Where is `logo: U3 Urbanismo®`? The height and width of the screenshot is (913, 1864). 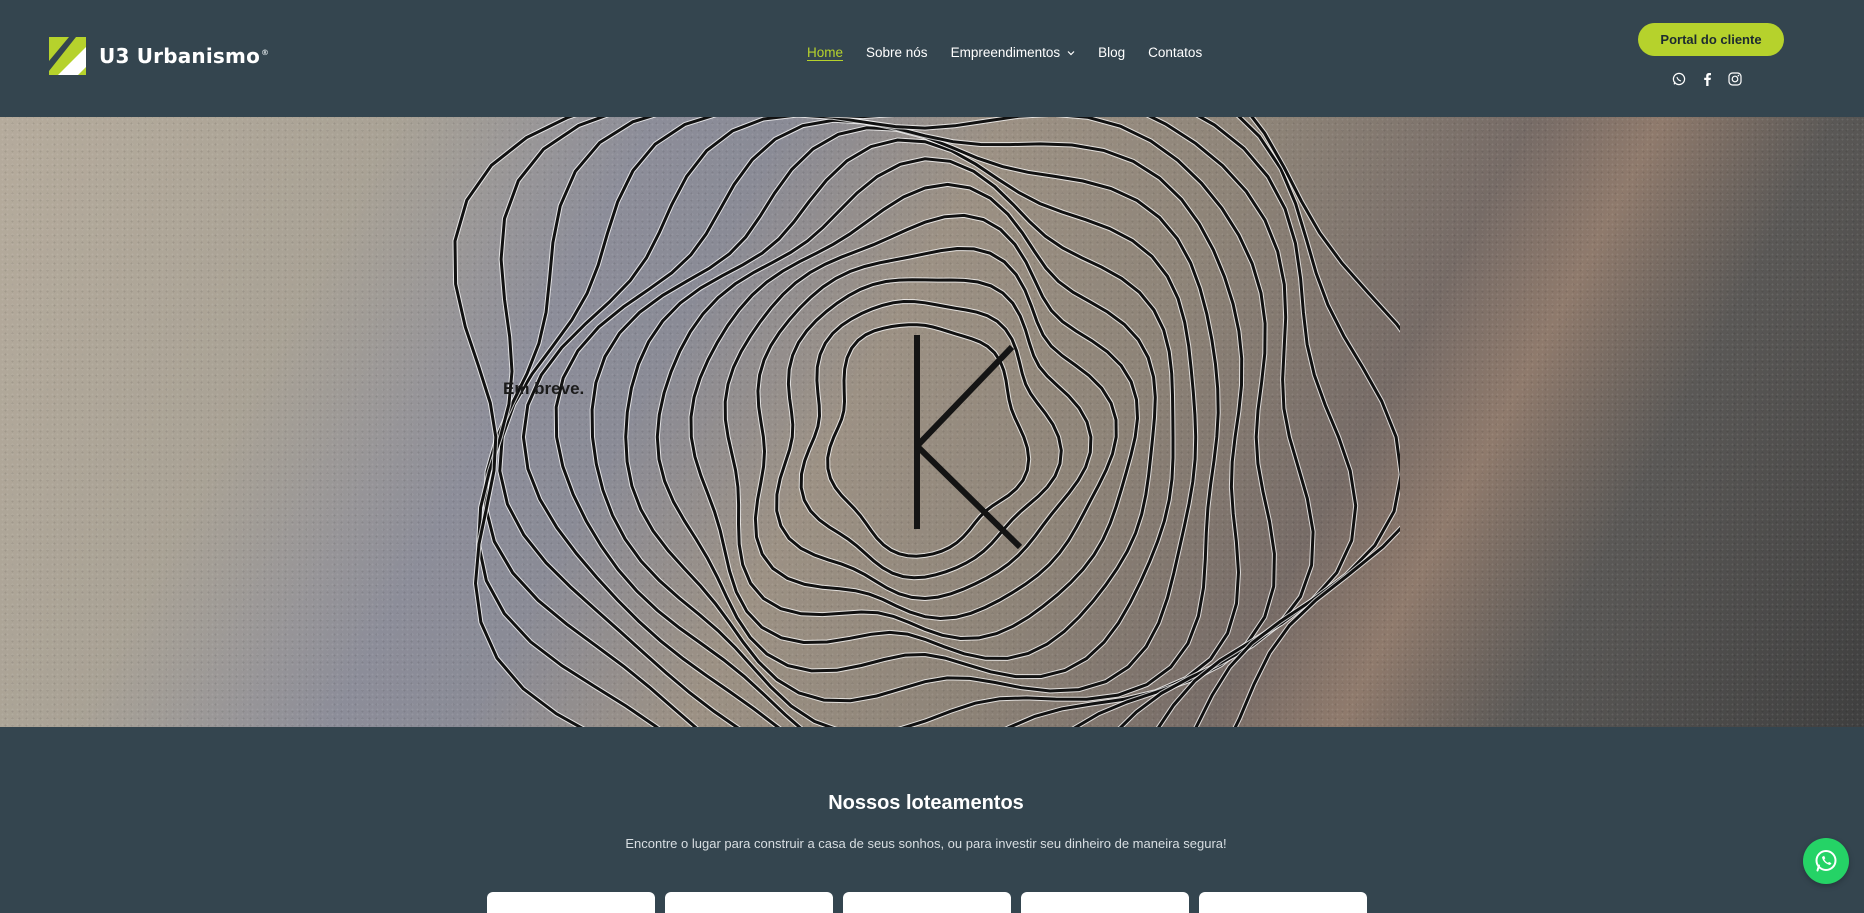
logo: U3 Urbanismo® is located at coordinates (159, 56).